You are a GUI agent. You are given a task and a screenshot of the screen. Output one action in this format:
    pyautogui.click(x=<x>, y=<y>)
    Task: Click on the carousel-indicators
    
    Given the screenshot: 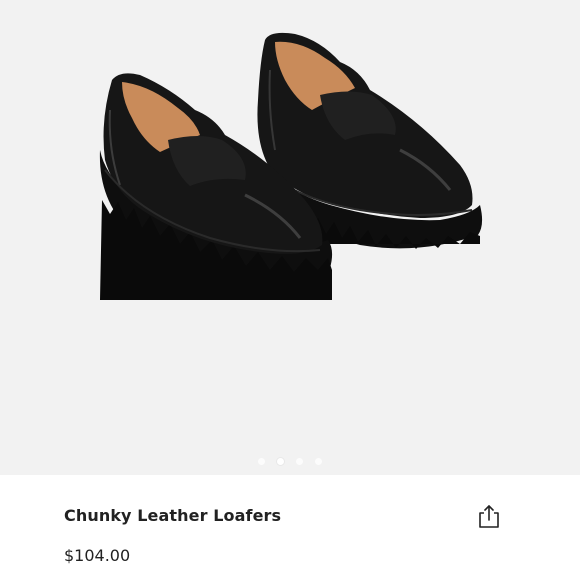 What is the action you would take?
    pyautogui.click(x=290, y=461)
    